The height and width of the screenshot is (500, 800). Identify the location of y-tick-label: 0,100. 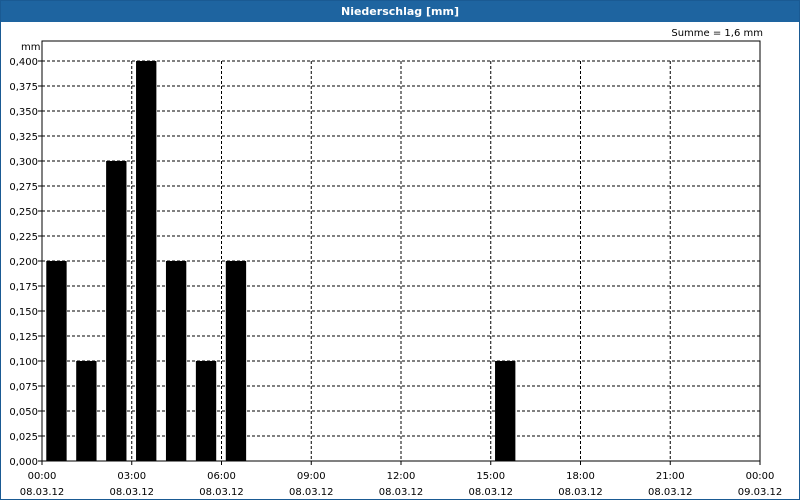
(23, 362).